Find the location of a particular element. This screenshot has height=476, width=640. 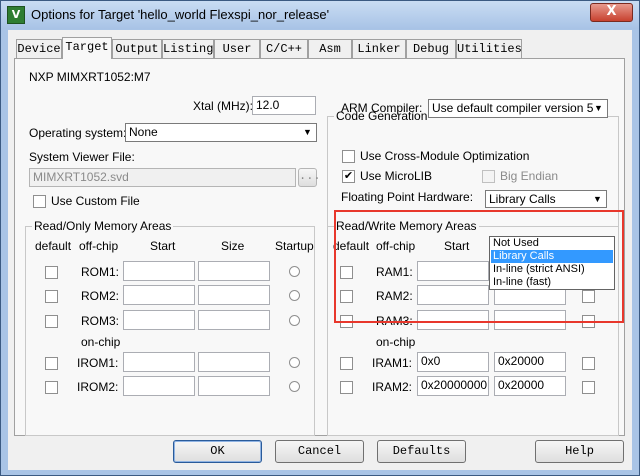

ram3-size-input is located at coordinates (530, 320).